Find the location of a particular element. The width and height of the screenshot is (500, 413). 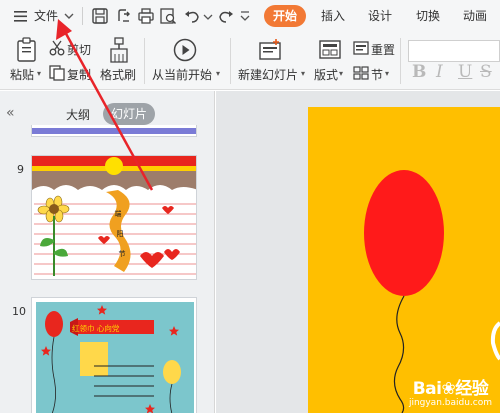

customize-toolbar-icon is located at coordinates (248, 16).